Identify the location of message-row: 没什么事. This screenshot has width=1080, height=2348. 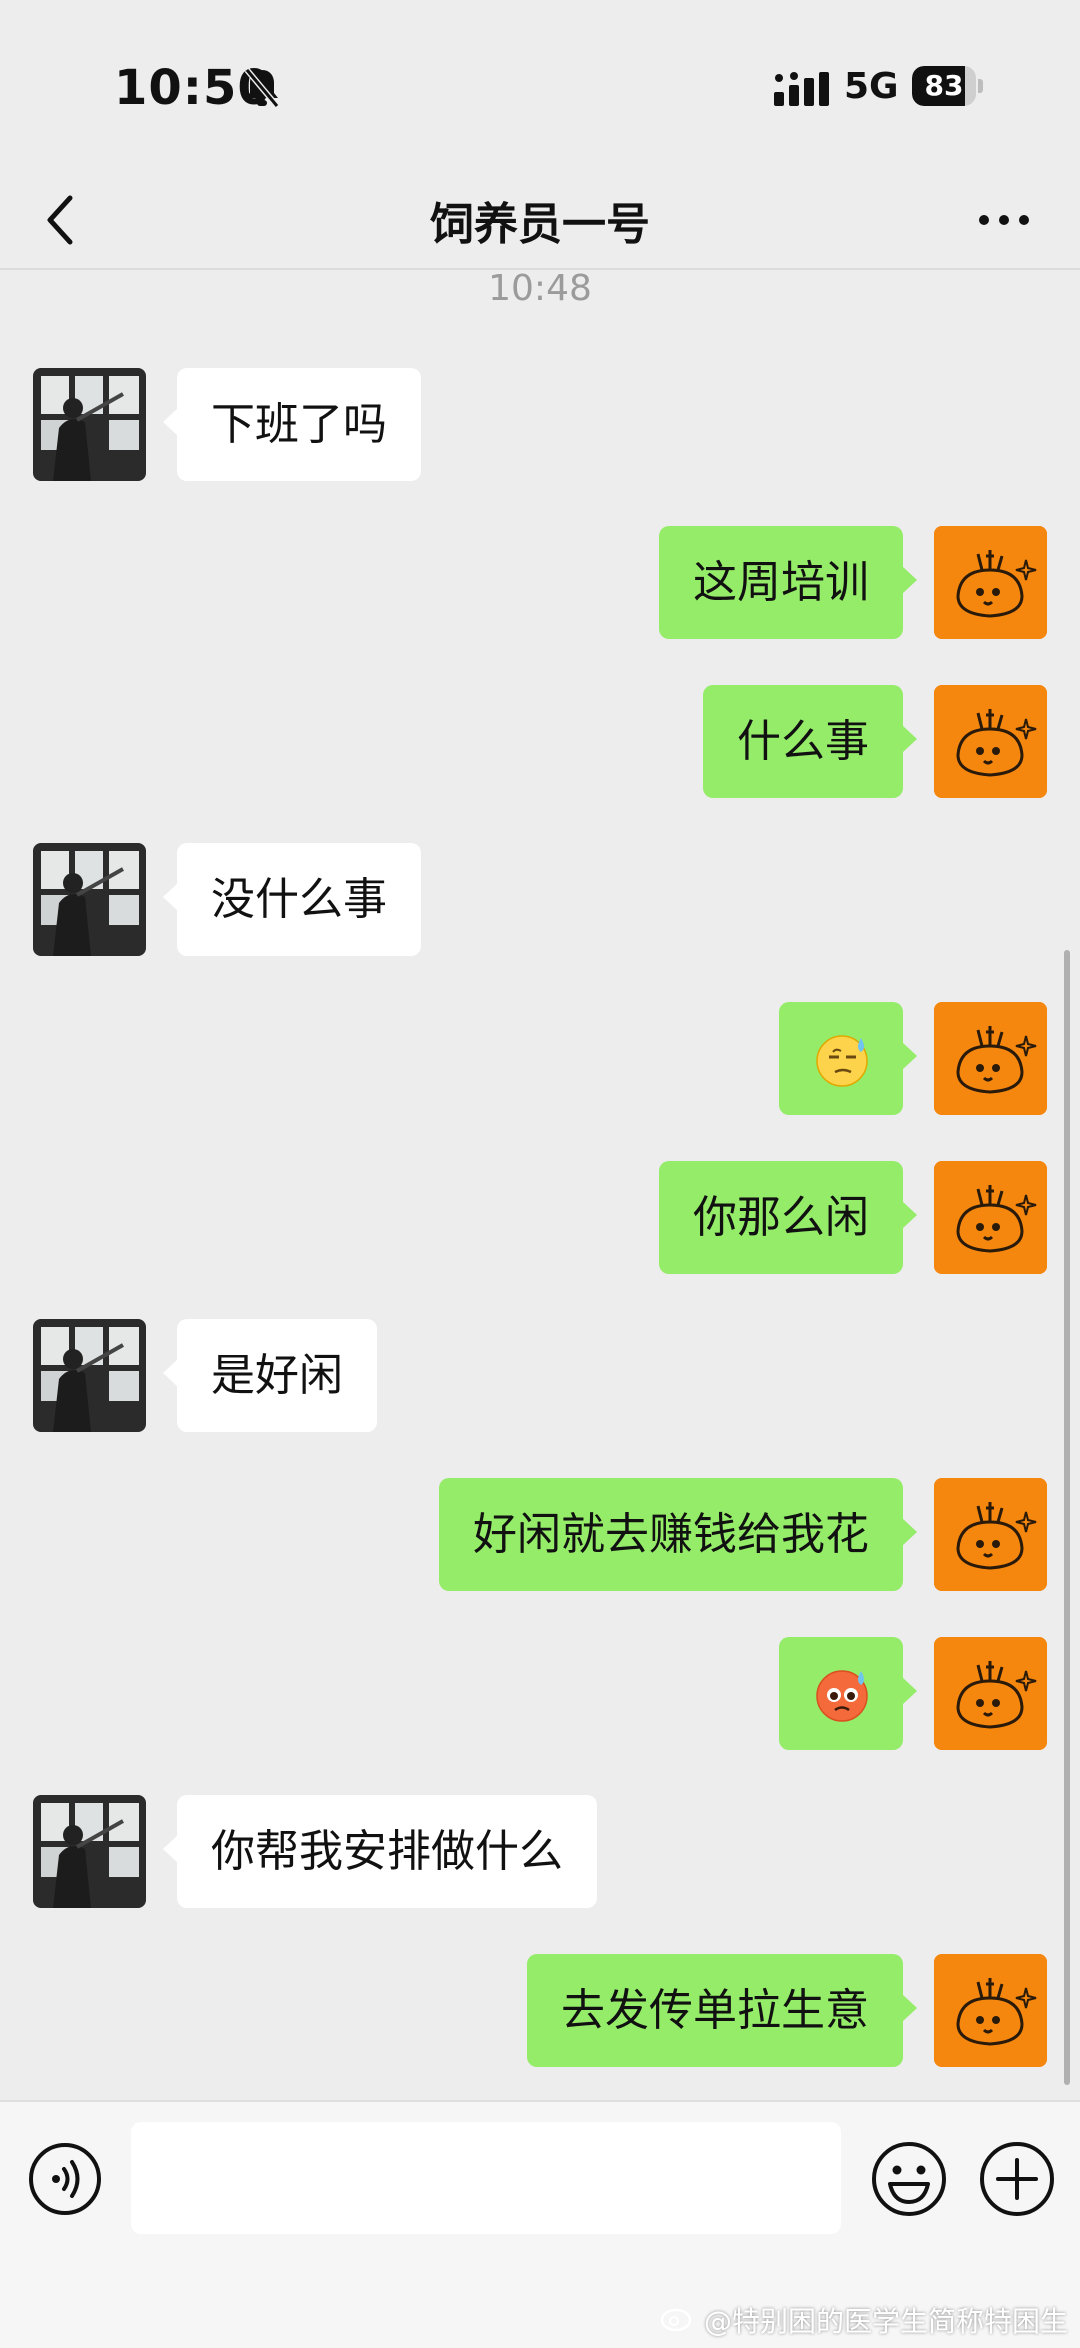
(540, 900).